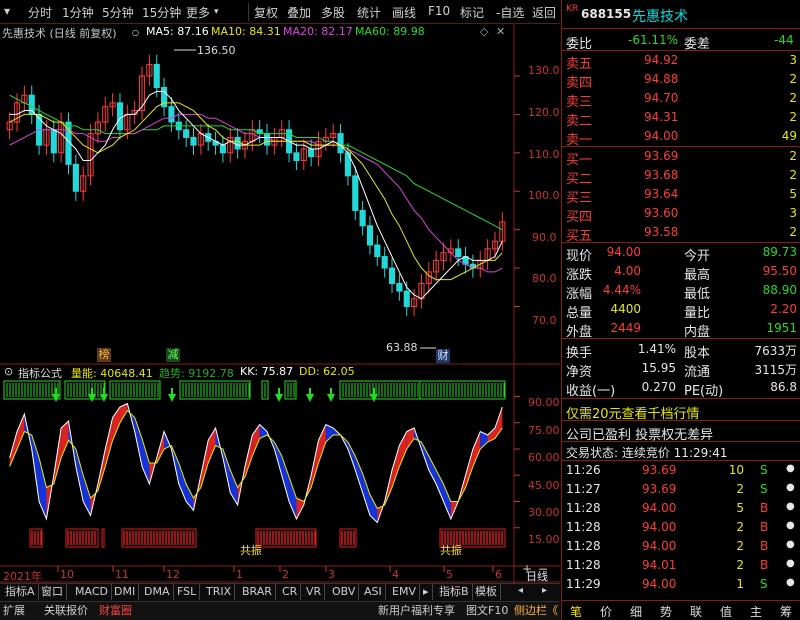 Image resolution: width=800 pixels, height=620 pixels. What do you see at coordinates (527, 569) in the screenshot?
I see `zoom-in-icon: +` at bounding box center [527, 569].